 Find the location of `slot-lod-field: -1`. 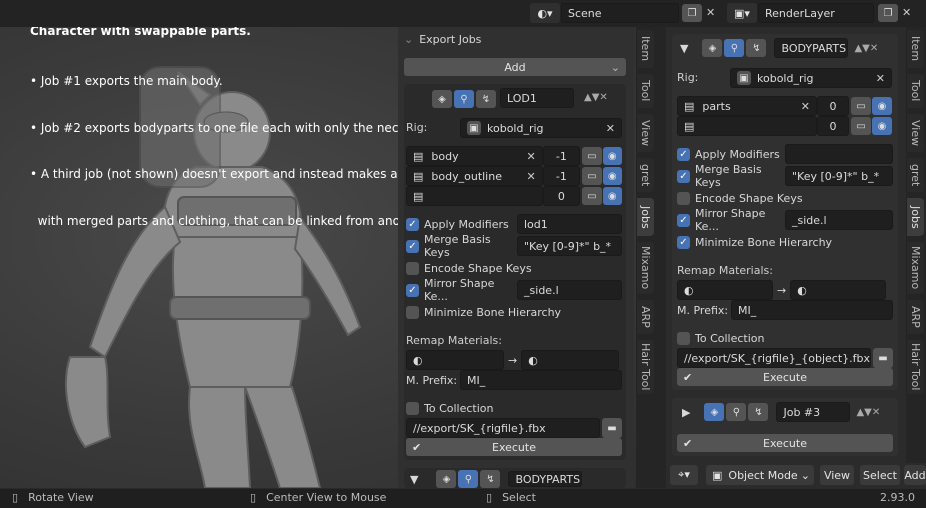

slot-lod-field: -1 is located at coordinates (561, 176).